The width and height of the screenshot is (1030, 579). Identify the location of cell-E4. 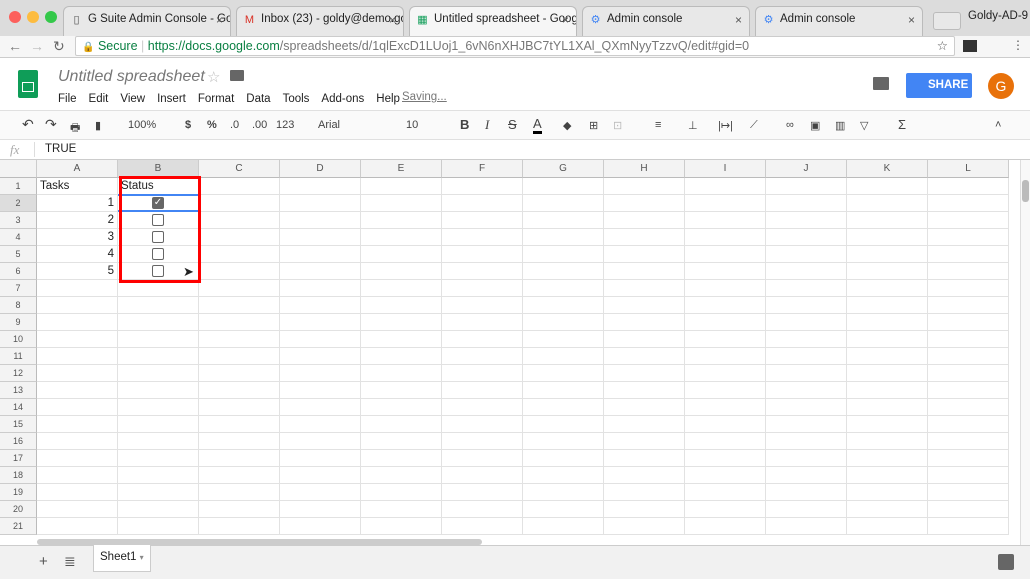
(401, 237).